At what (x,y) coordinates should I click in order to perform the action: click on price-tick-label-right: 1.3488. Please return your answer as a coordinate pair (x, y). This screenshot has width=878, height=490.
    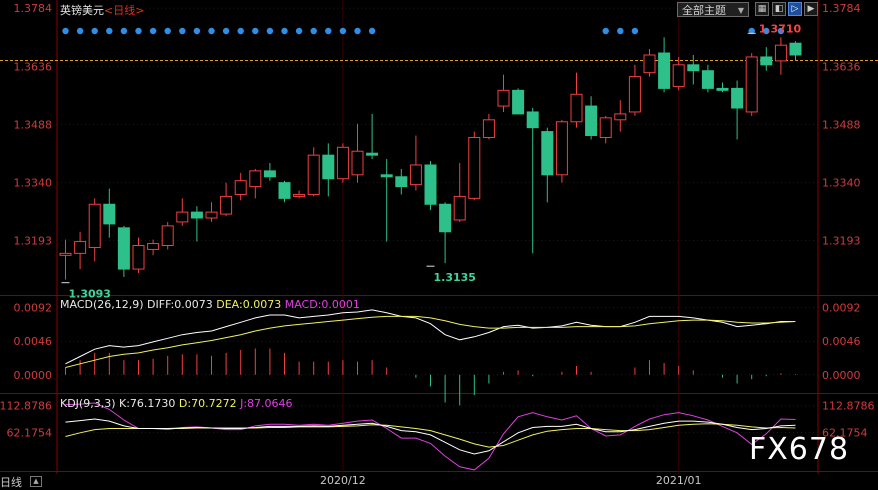
    Looking at the image, I should click on (841, 125).